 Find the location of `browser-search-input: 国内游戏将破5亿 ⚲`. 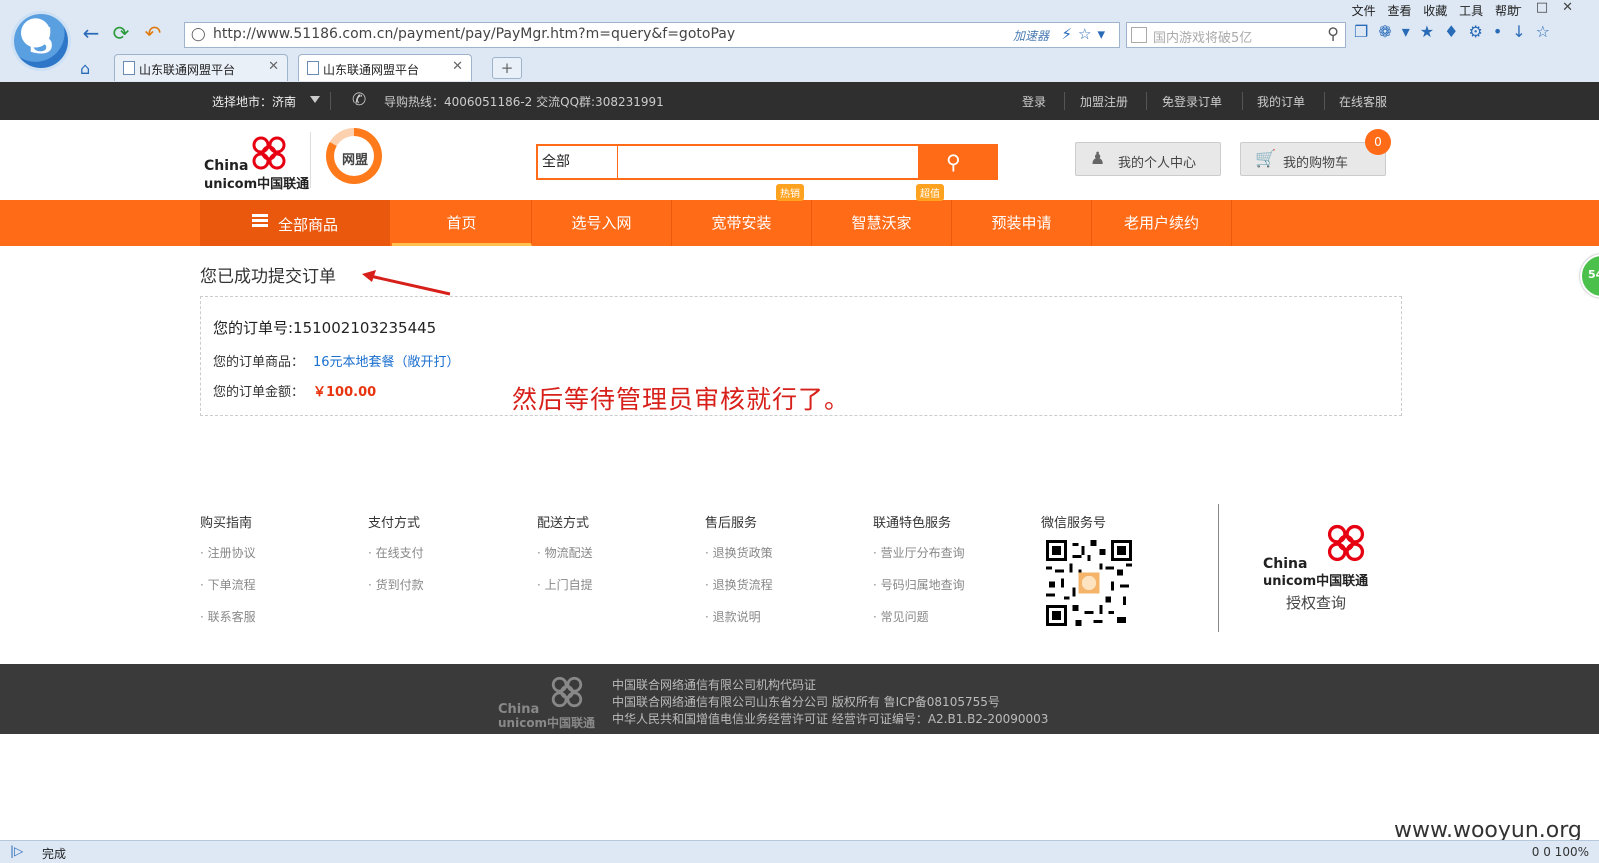

browser-search-input: 国内游戏将破5亿 ⚲ is located at coordinates (1236, 35).